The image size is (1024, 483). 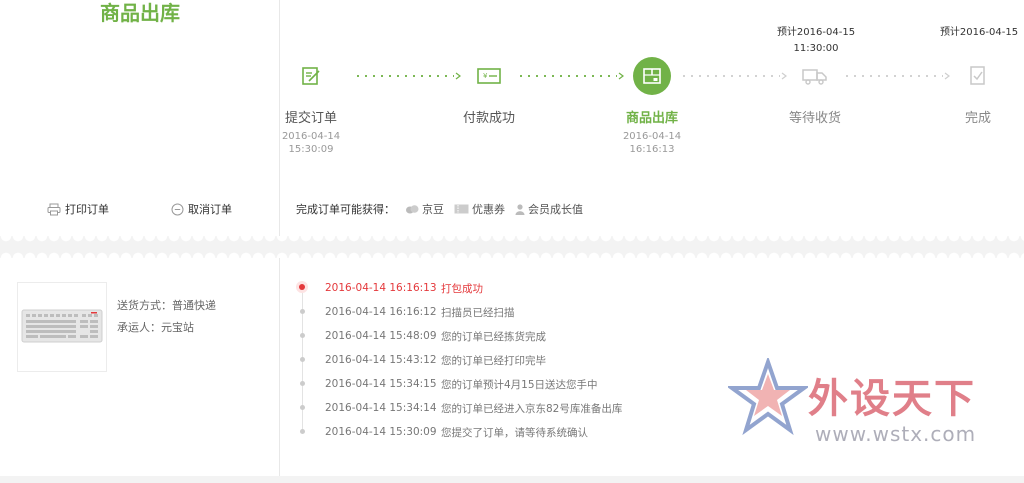 I want to click on timeline-text: 打包成功, so click(x=462, y=288).